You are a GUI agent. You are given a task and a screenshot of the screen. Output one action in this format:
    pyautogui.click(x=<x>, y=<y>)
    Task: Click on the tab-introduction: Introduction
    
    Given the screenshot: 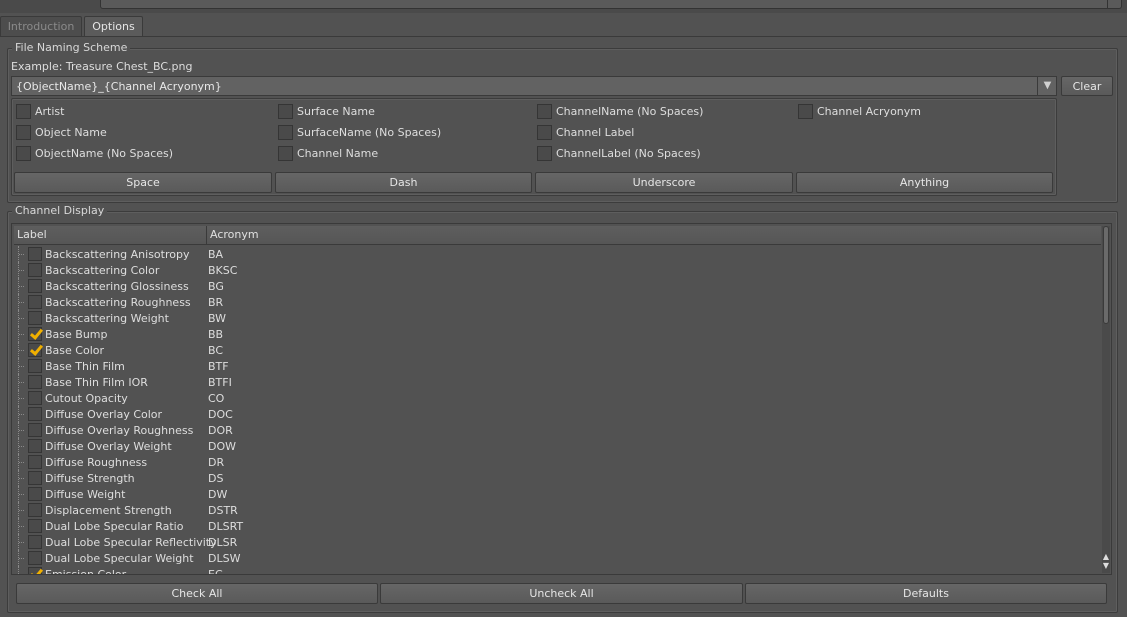 What is the action you would take?
    pyautogui.click(x=41, y=26)
    